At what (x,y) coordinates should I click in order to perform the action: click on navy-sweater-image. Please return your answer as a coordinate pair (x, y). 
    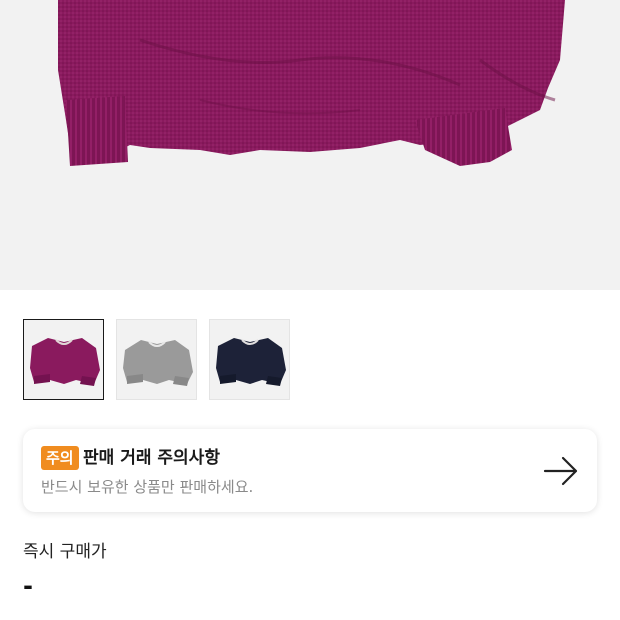
    Looking at the image, I should click on (251, 362).